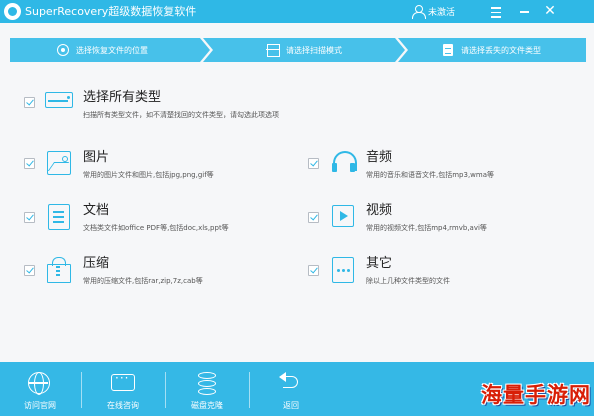  What do you see at coordinates (343, 270) in the screenshot?
I see `other-file-icon` at bounding box center [343, 270].